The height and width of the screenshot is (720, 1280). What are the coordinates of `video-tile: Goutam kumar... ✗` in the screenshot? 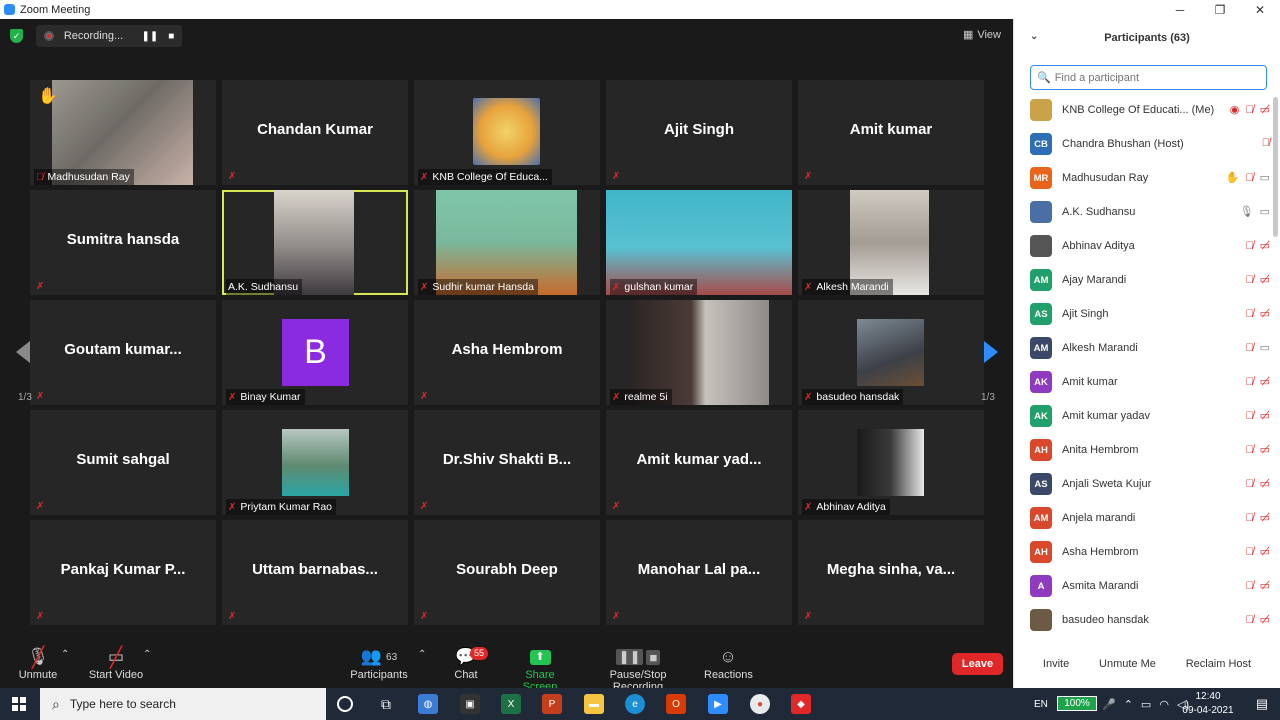 It's located at (123, 352).